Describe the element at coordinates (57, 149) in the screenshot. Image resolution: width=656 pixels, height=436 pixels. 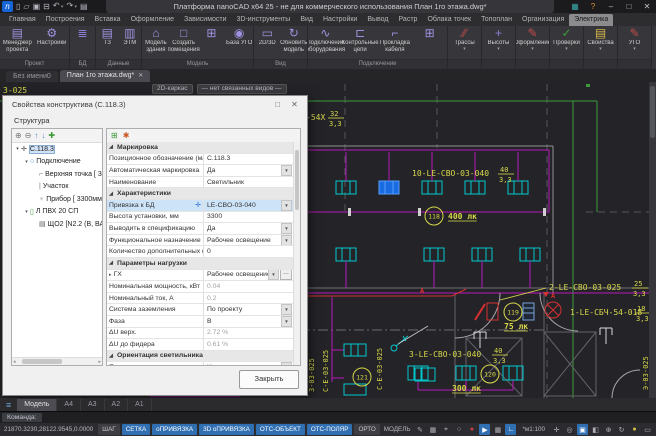
I see `tree-item: ▾ ✛ C.118.3` at that location.